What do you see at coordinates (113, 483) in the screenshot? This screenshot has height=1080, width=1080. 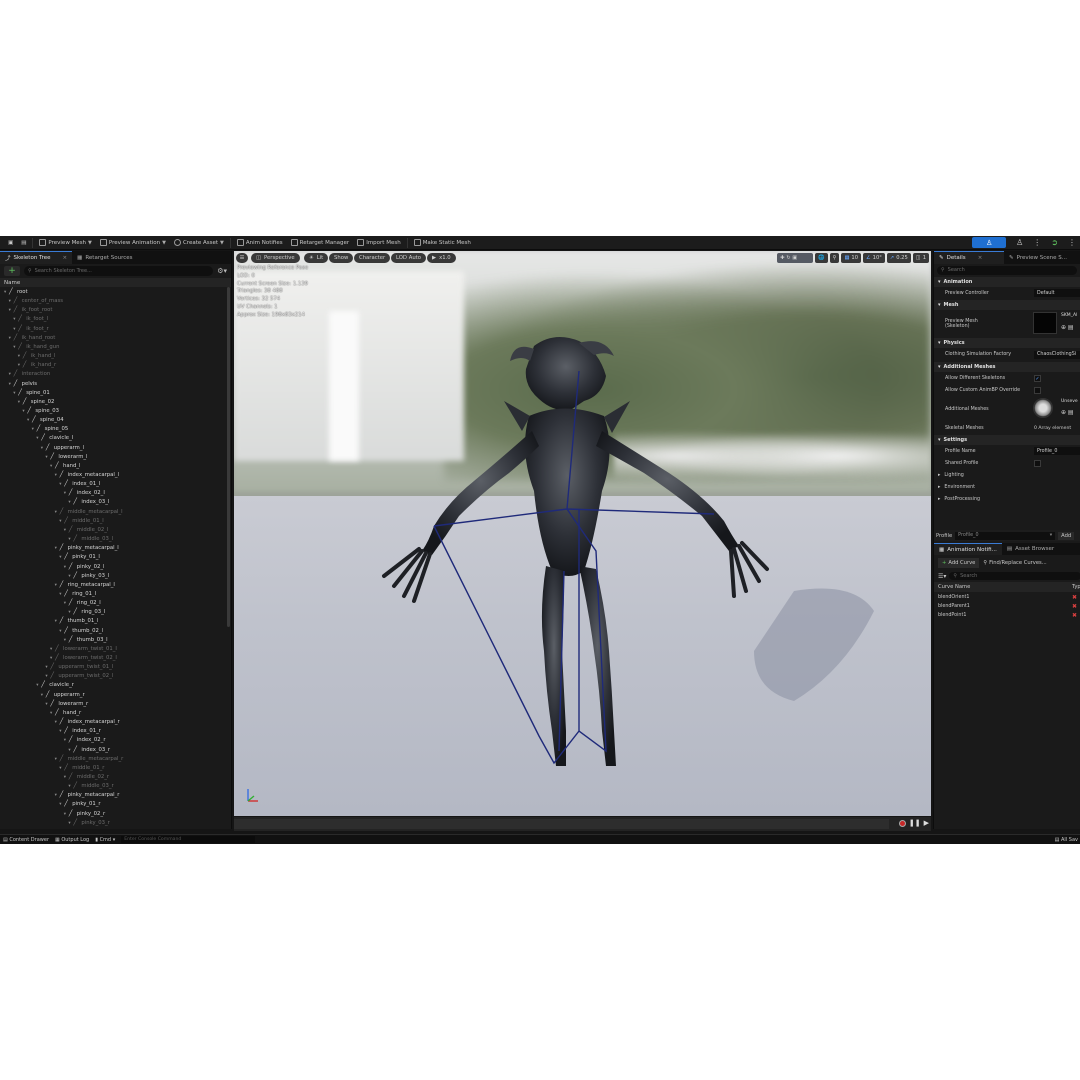 I see `bone-row: ▾ ╱ index_01_l` at bounding box center [113, 483].